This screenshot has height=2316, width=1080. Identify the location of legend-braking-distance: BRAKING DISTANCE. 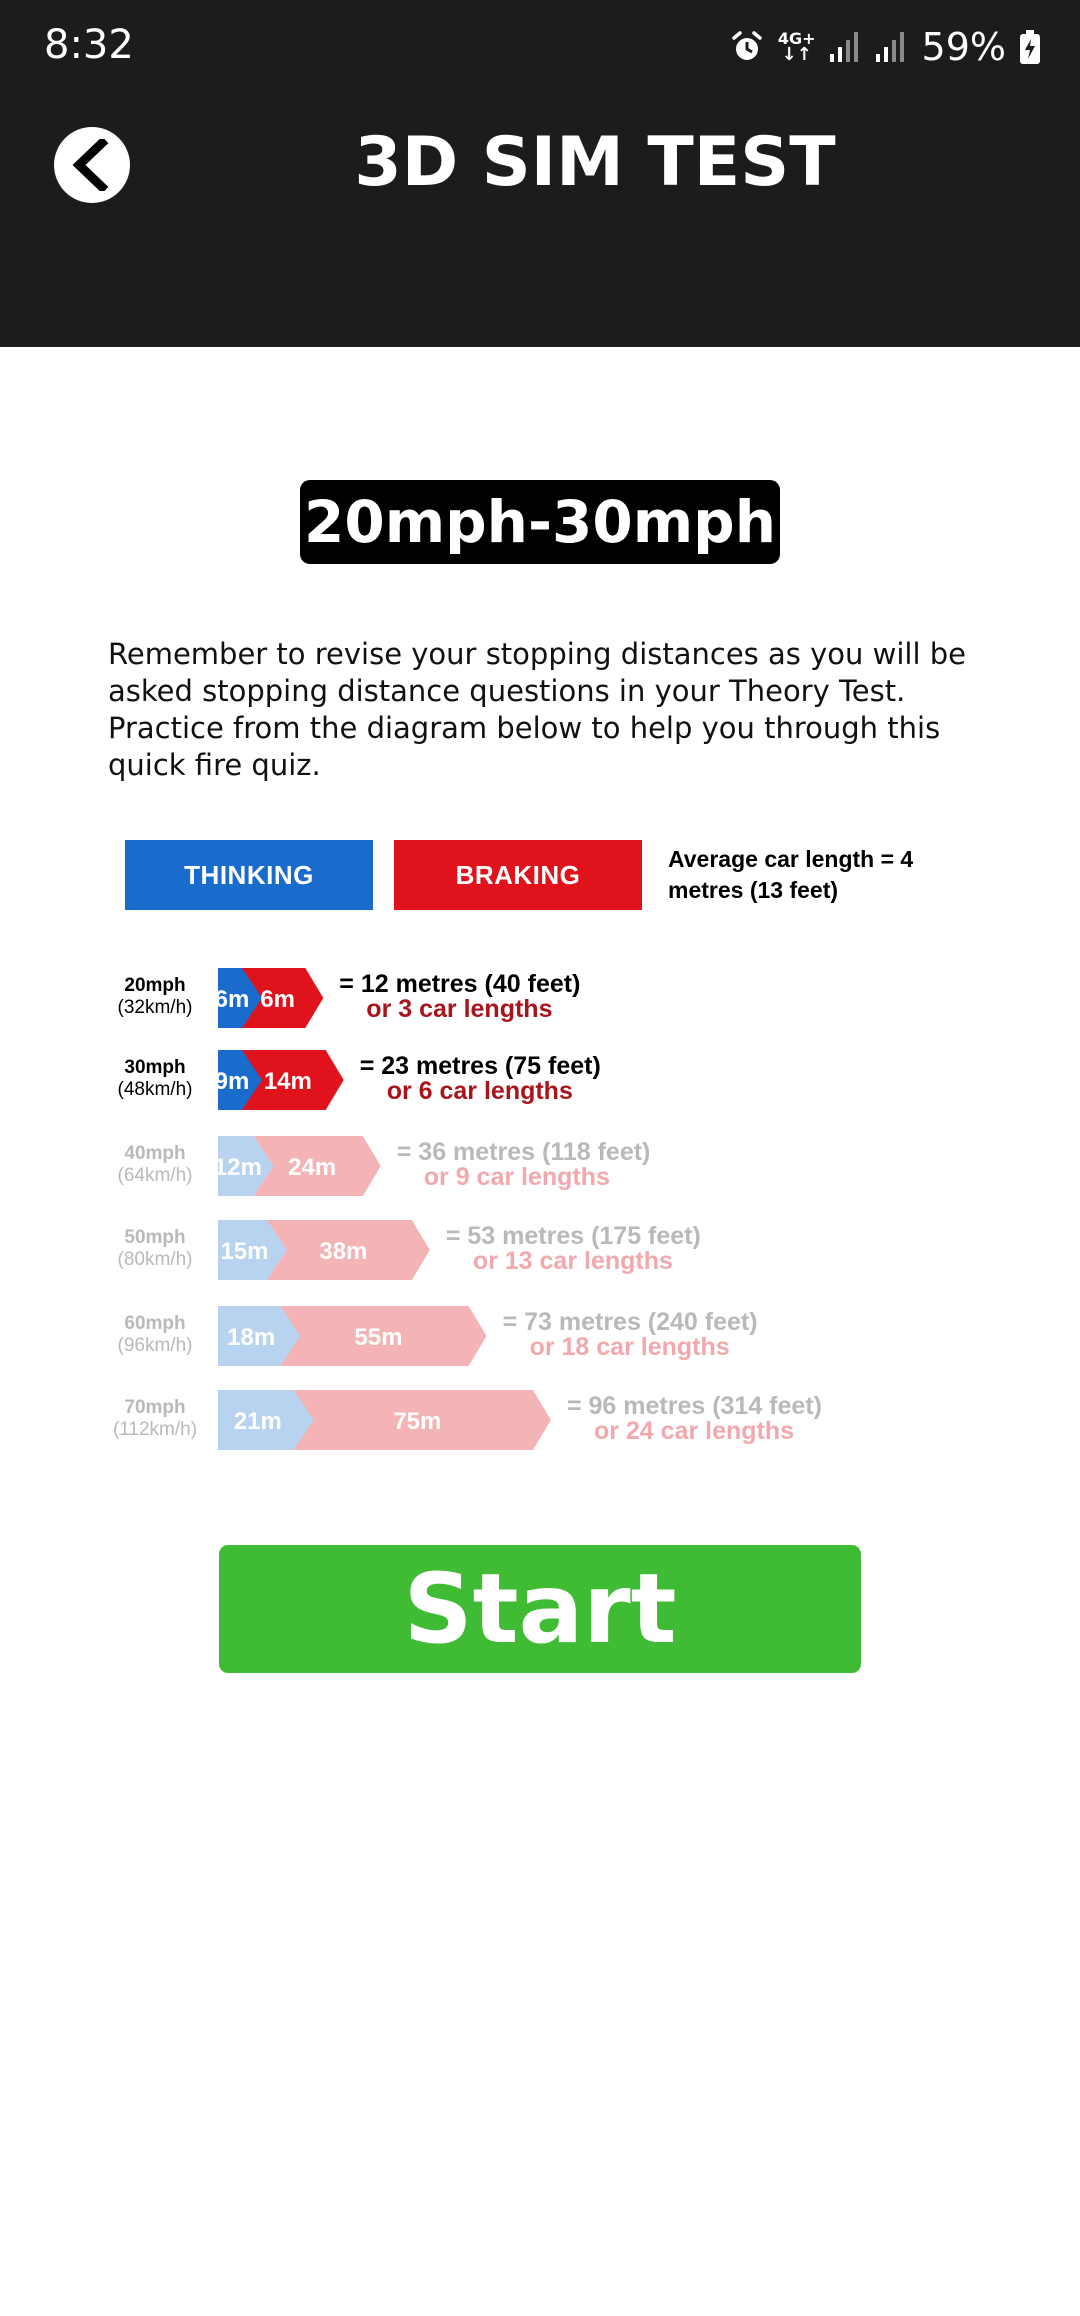
(518, 900).